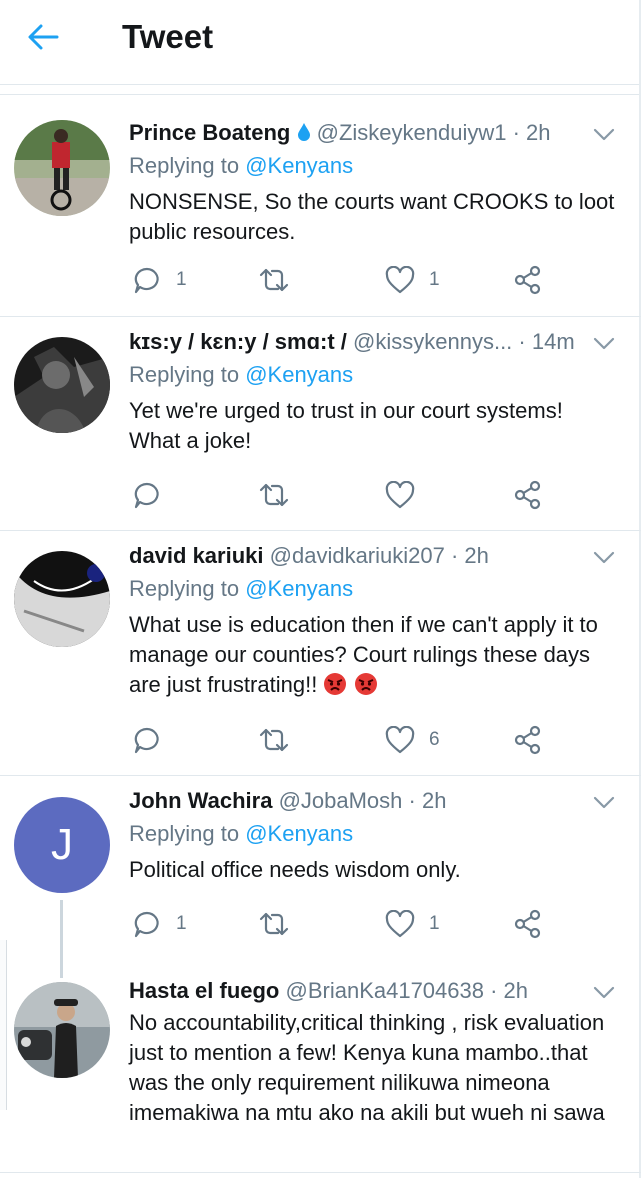  What do you see at coordinates (43, 37) in the screenshot?
I see `back-arrow-icon` at bounding box center [43, 37].